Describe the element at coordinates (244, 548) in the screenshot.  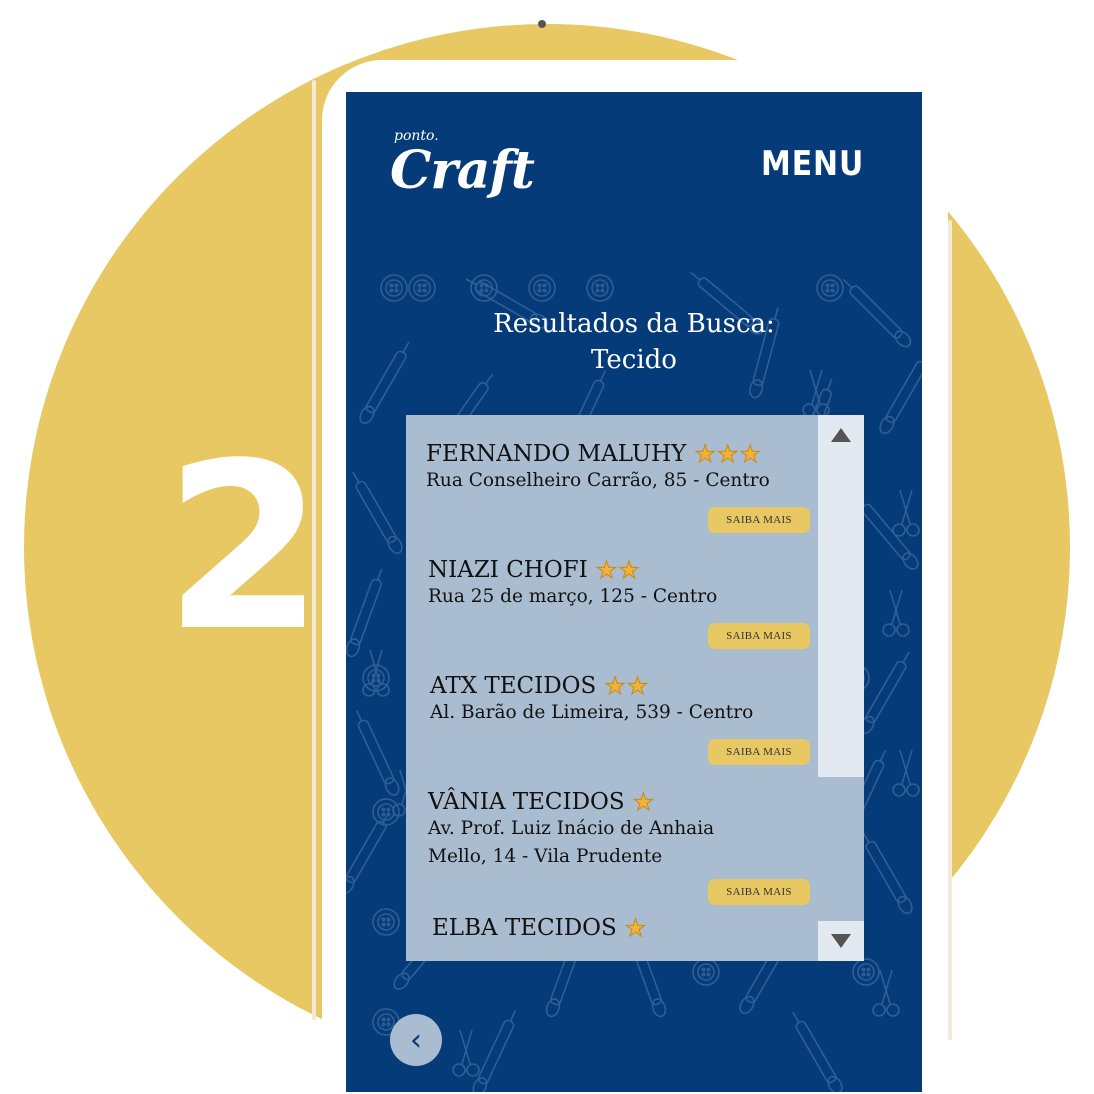
I see `step-number: 2` at that location.